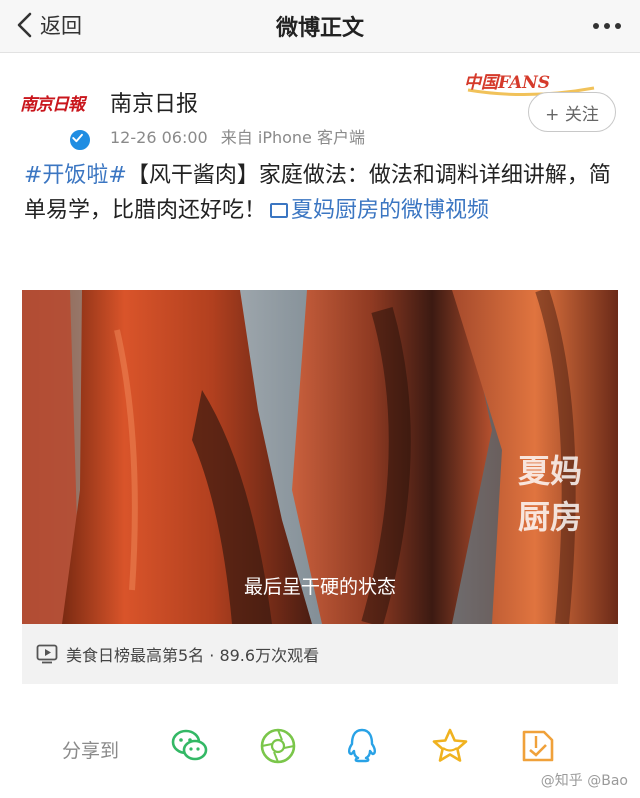 The image size is (640, 798). Describe the element at coordinates (362, 746) in the screenshot. I see `qq-icon` at that location.